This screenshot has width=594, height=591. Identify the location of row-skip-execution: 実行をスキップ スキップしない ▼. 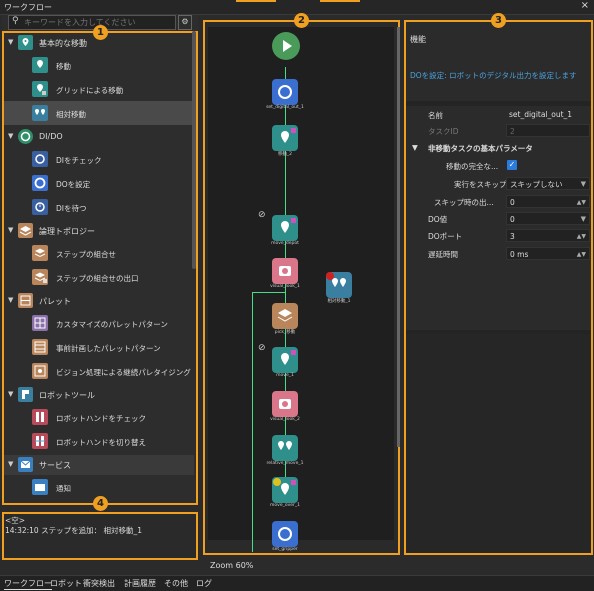
(498, 184).